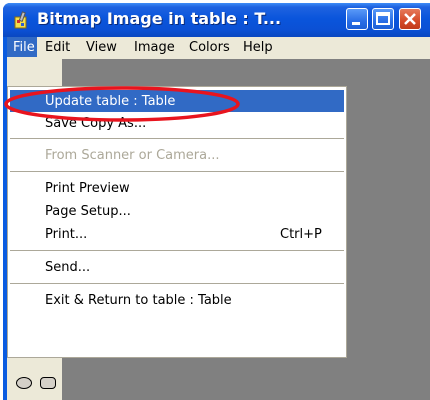  What do you see at coordinates (177, 300) in the screenshot?
I see `menu-item-exit-return: Exit & Return to table : Table` at bounding box center [177, 300].